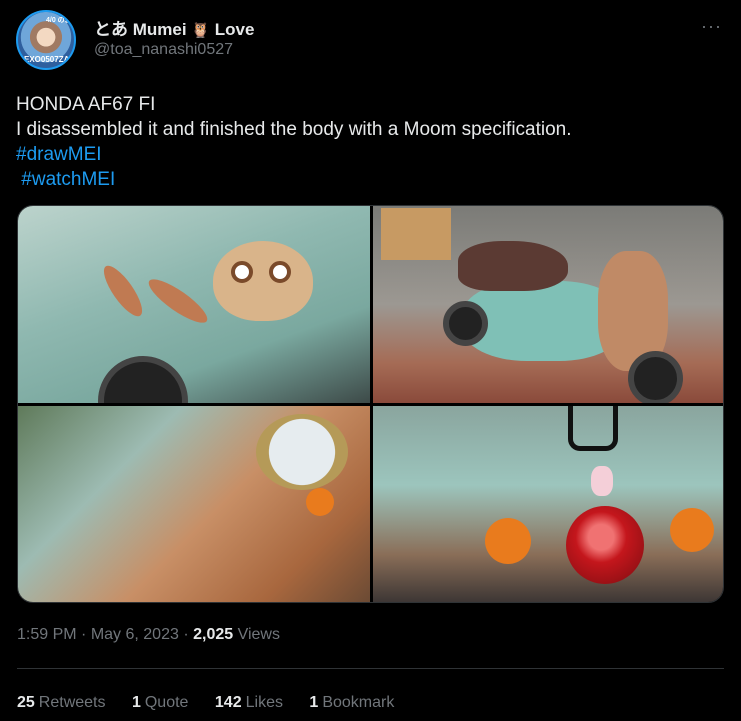 Image resolution: width=741 pixels, height=721 pixels. Describe the element at coordinates (143, 379) in the screenshot. I see `wheel` at that location.